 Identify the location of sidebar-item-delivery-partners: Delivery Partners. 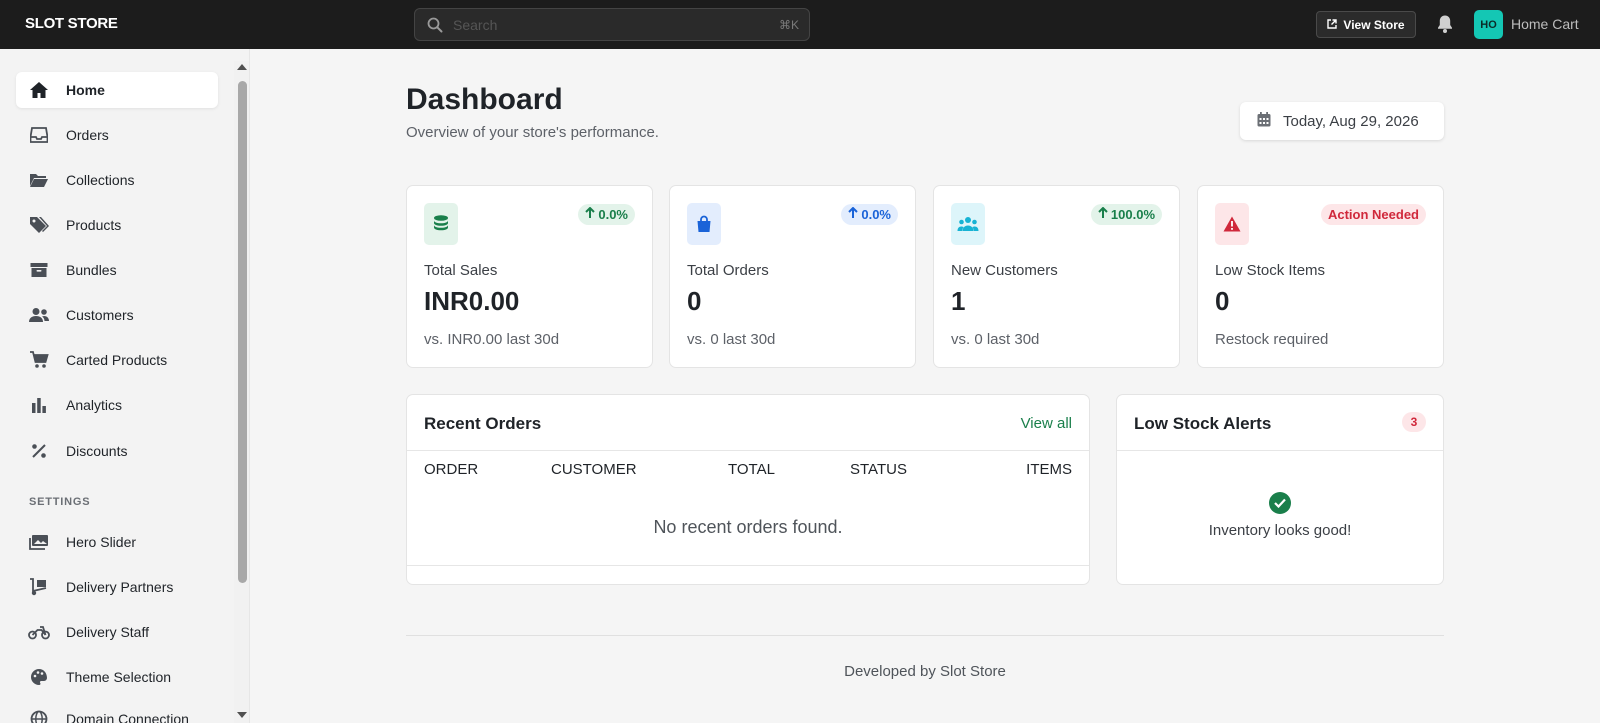
(117, 587).